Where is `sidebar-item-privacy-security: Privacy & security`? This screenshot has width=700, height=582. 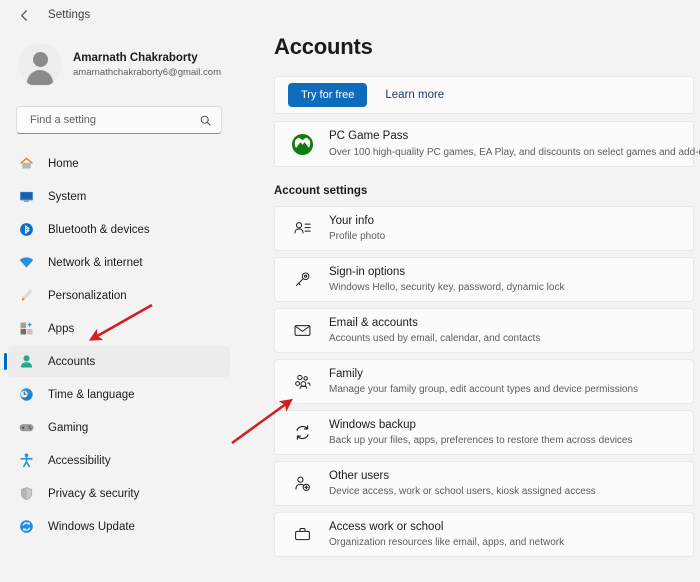
sidebar-item-privacy-security: Privacy & security is located at coordinates (119, 493).